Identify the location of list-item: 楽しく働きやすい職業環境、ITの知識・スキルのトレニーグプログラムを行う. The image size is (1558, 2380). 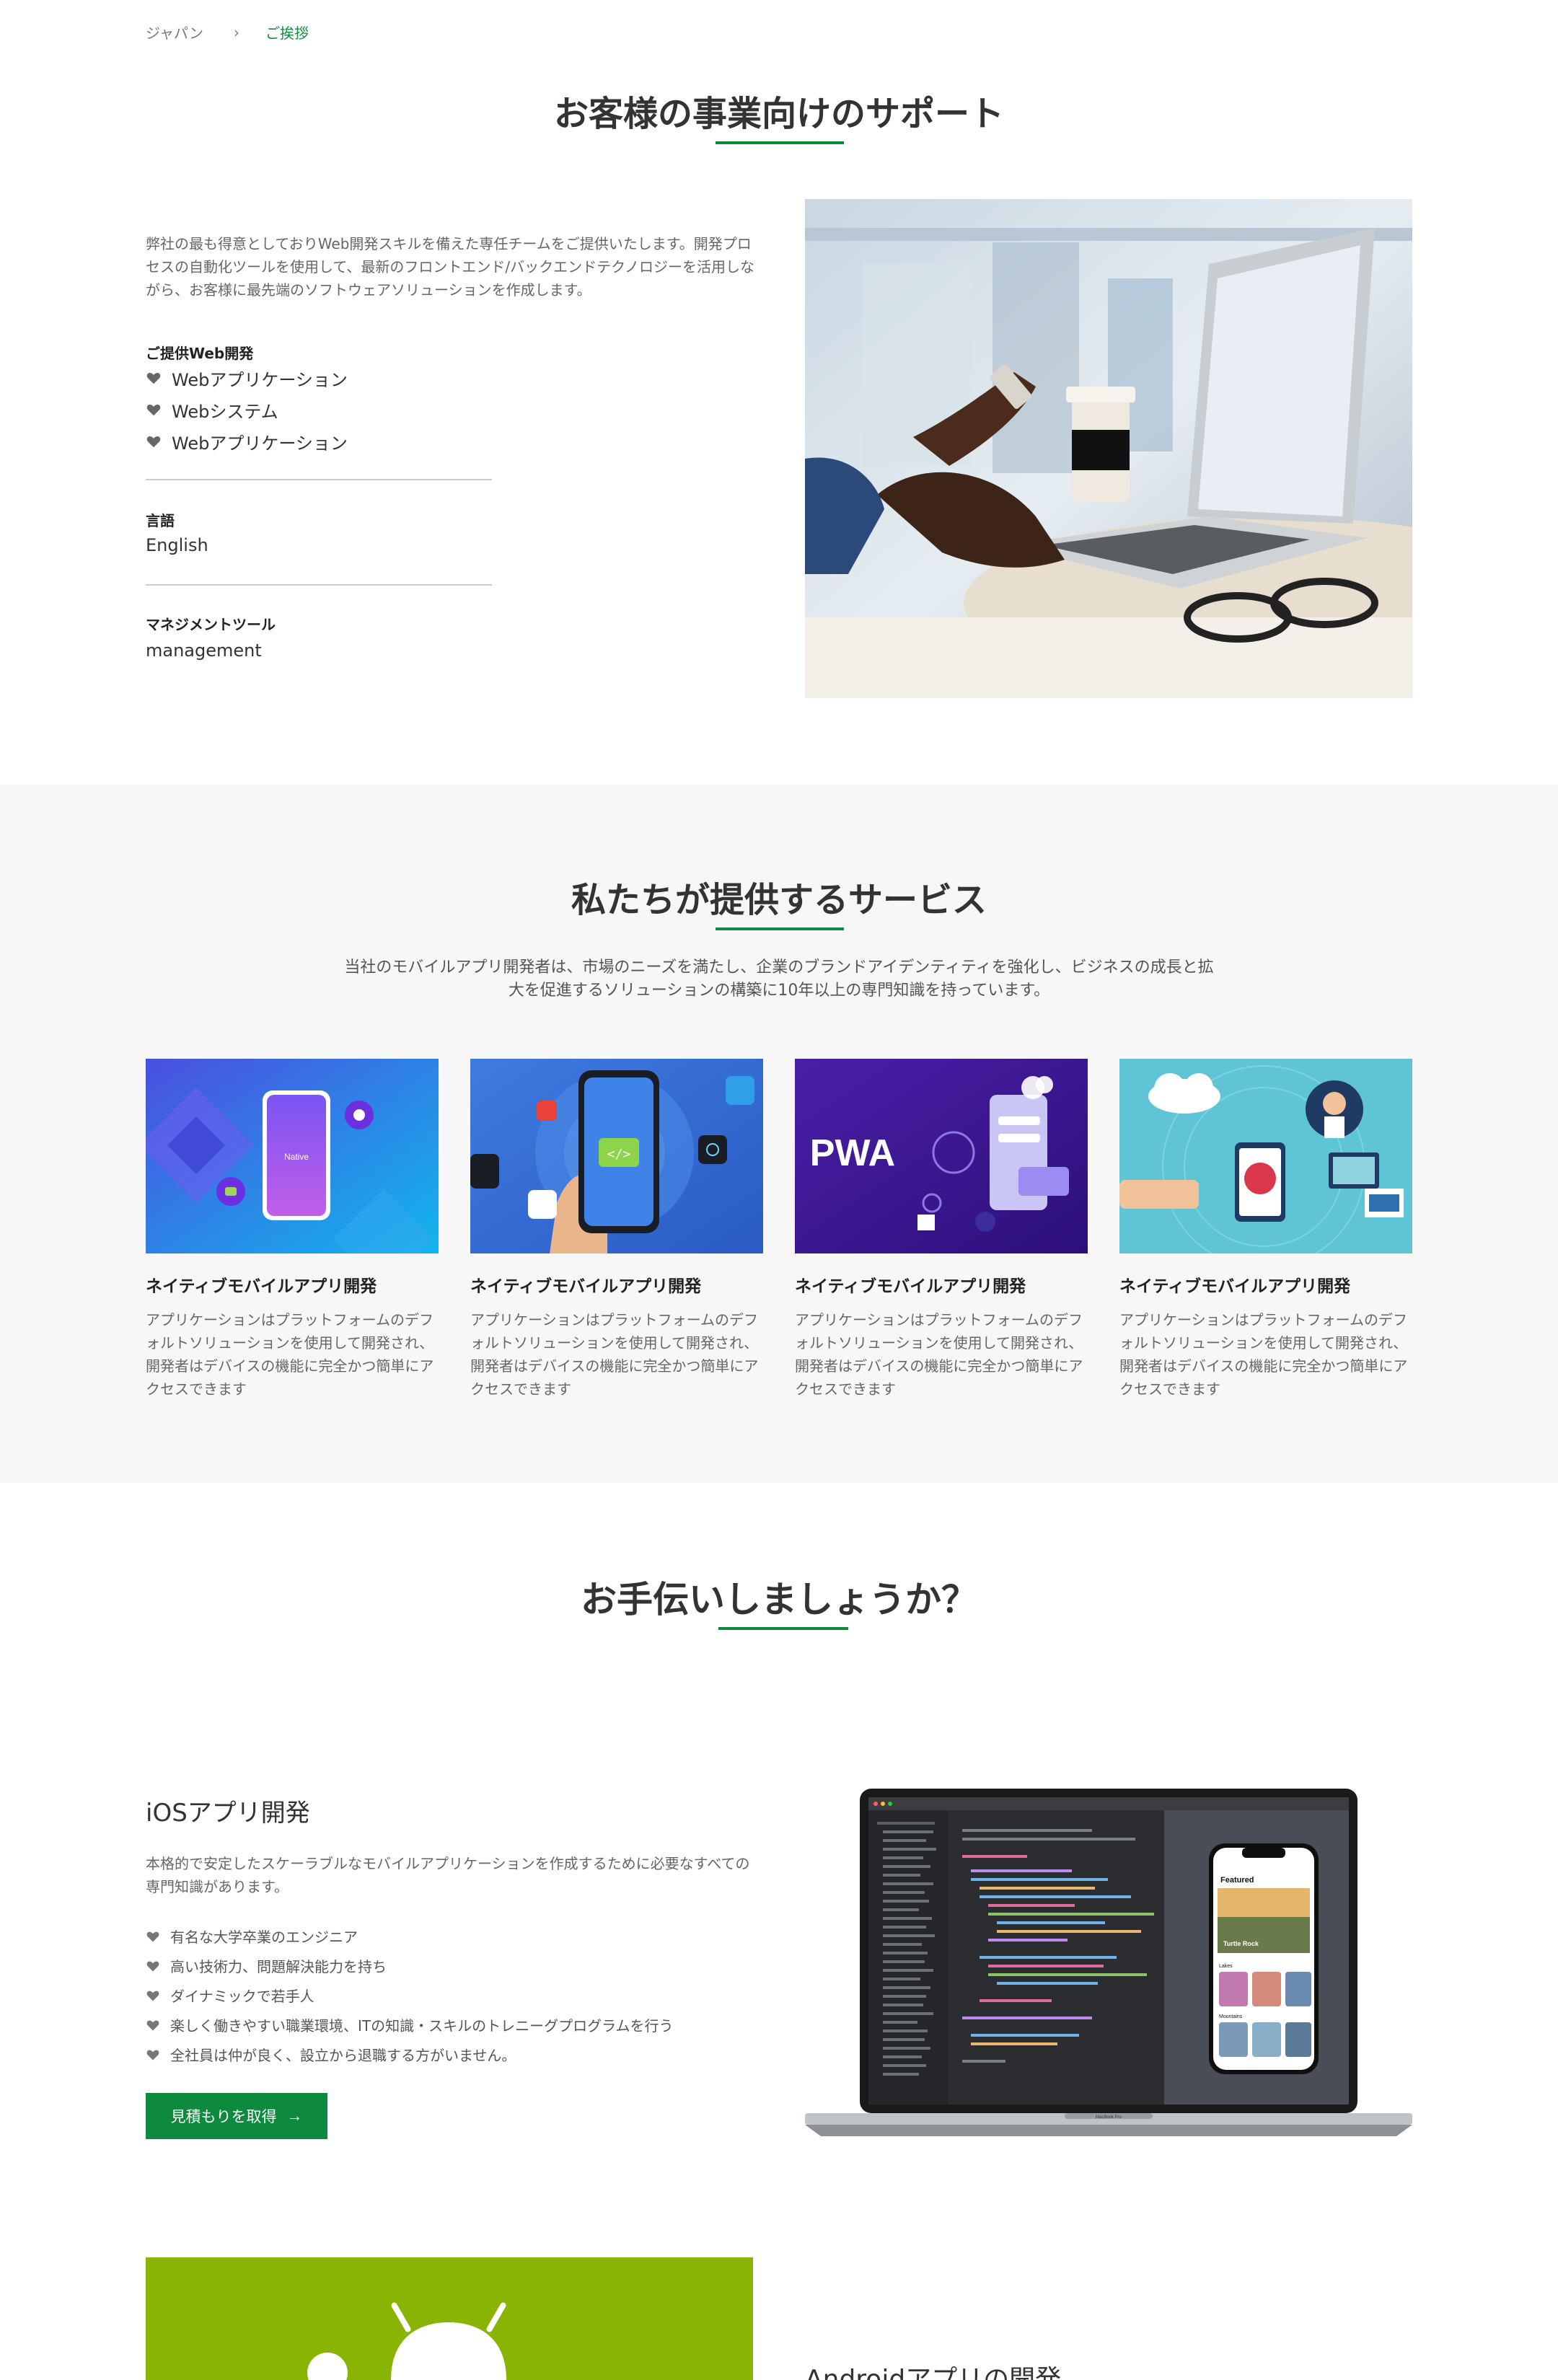
(410, 2025).